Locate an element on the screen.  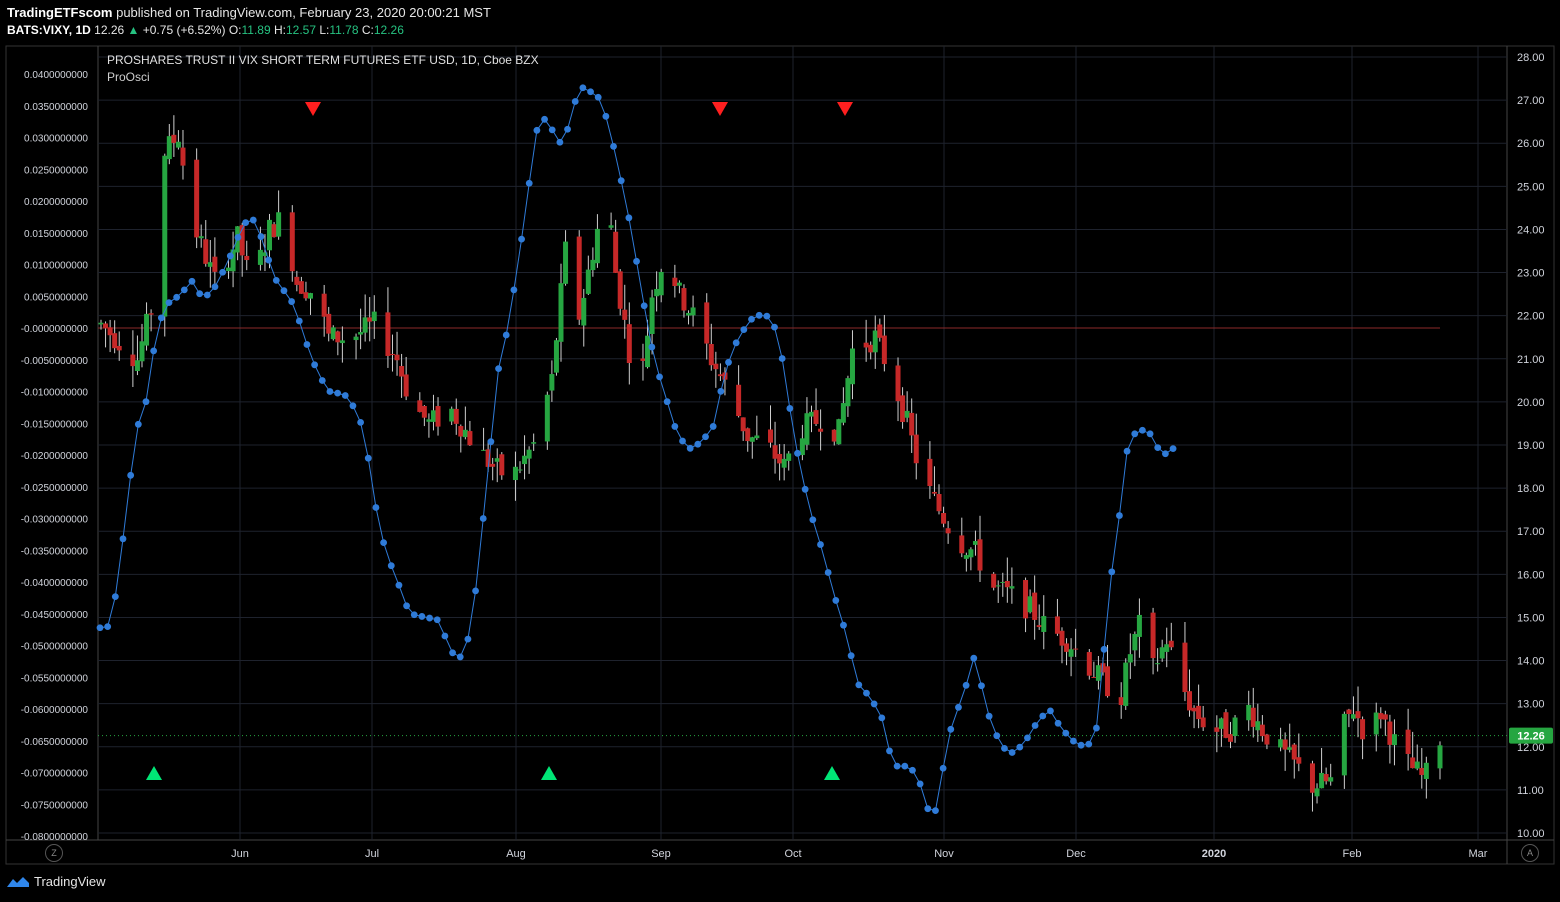
sell-signal-icon is located at coordinates (845, 109).